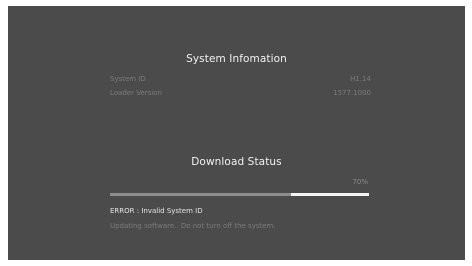  What do you see at coordinates (136, 93) in the screenshot?
I see `loader-version-label: Loader Version` at bounding box center [136, 93].